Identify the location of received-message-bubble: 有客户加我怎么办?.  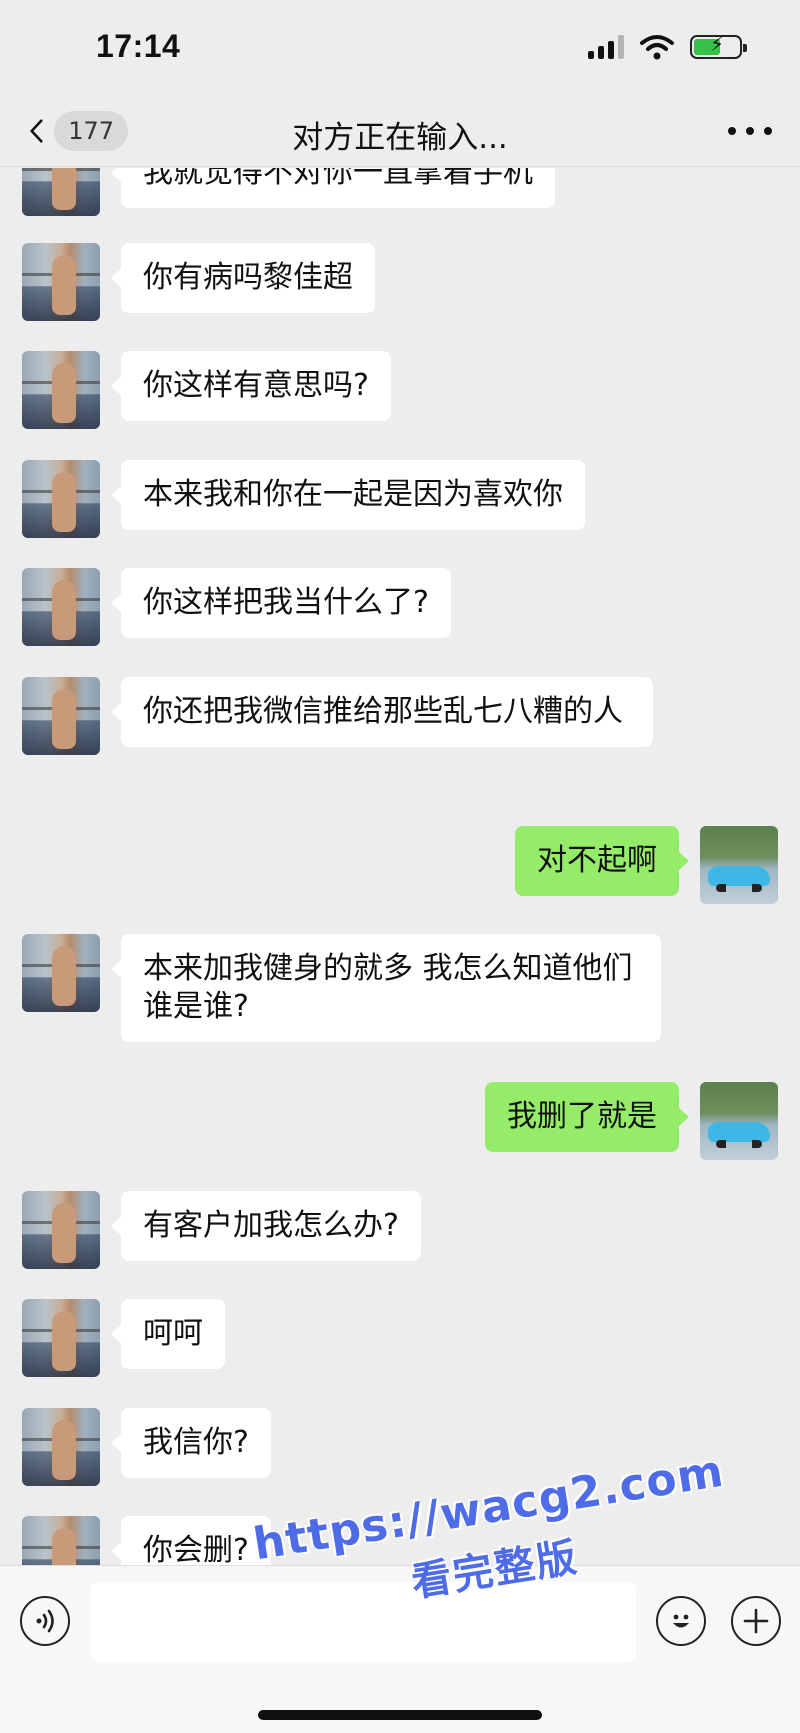
(266, 1226).